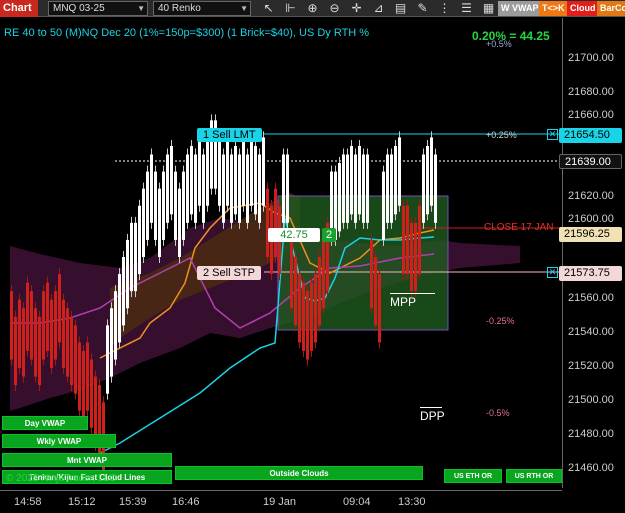 Image resolution: width=625 pixels, height=513 pixels. Describe the element at coordinates (329, 235) in the screenshot. I see `position-quantity: 2` at that location.